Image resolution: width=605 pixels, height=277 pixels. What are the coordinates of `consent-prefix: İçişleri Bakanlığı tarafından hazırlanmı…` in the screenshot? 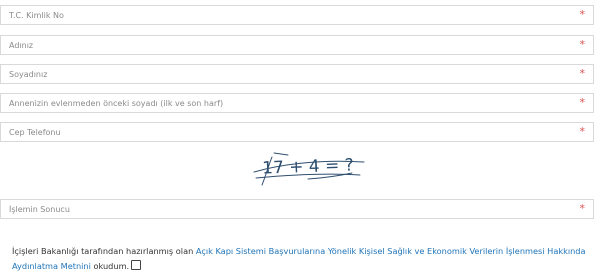 It's located at (104, 251).